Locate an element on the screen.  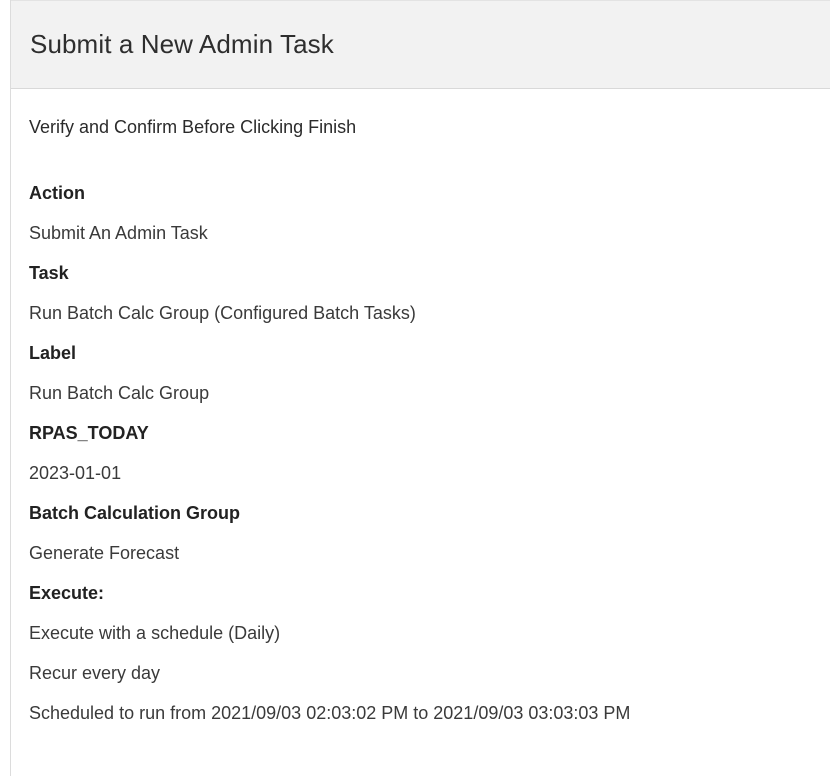
execute-mode-value: Execute with a schedule (Daily) is located at coordinates (155, 633).